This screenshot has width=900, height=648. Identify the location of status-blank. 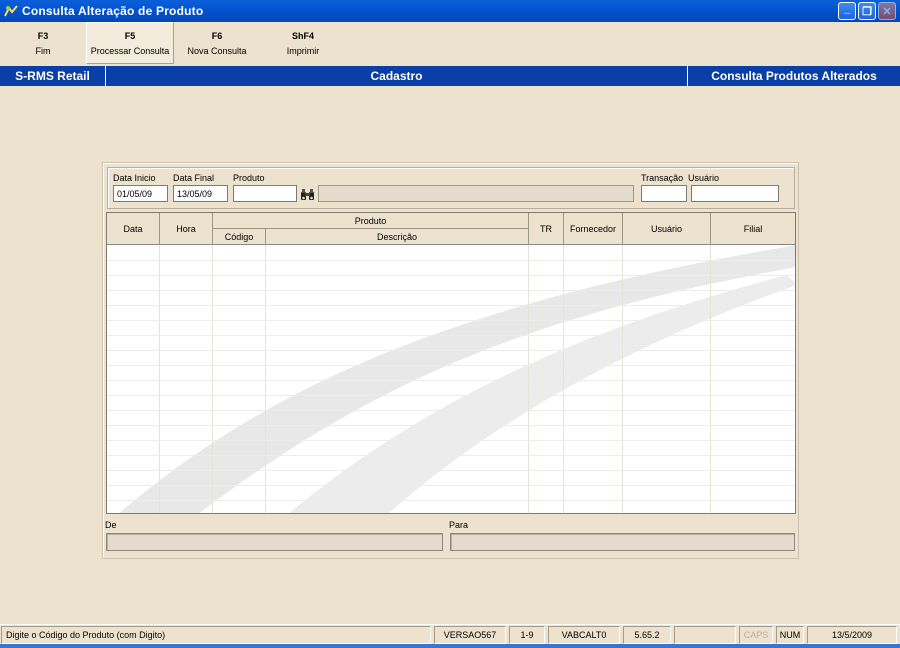
(705, 635).